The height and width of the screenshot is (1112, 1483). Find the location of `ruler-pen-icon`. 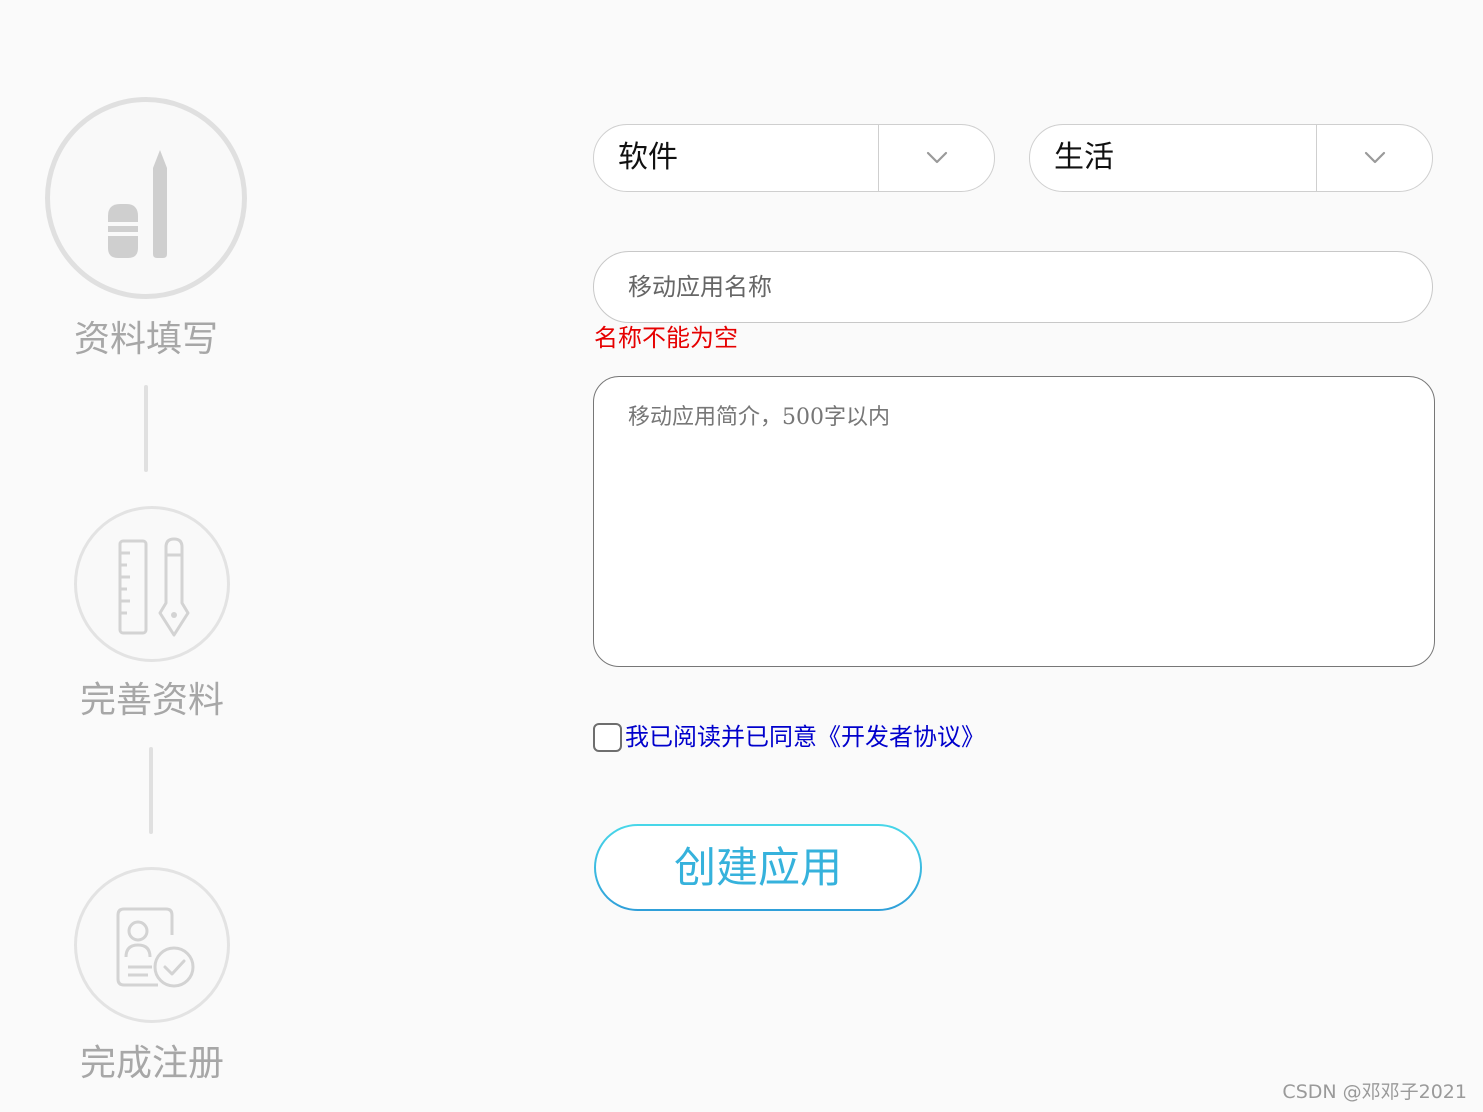

ruler-pen-icon is located at coordinates (154, 587).